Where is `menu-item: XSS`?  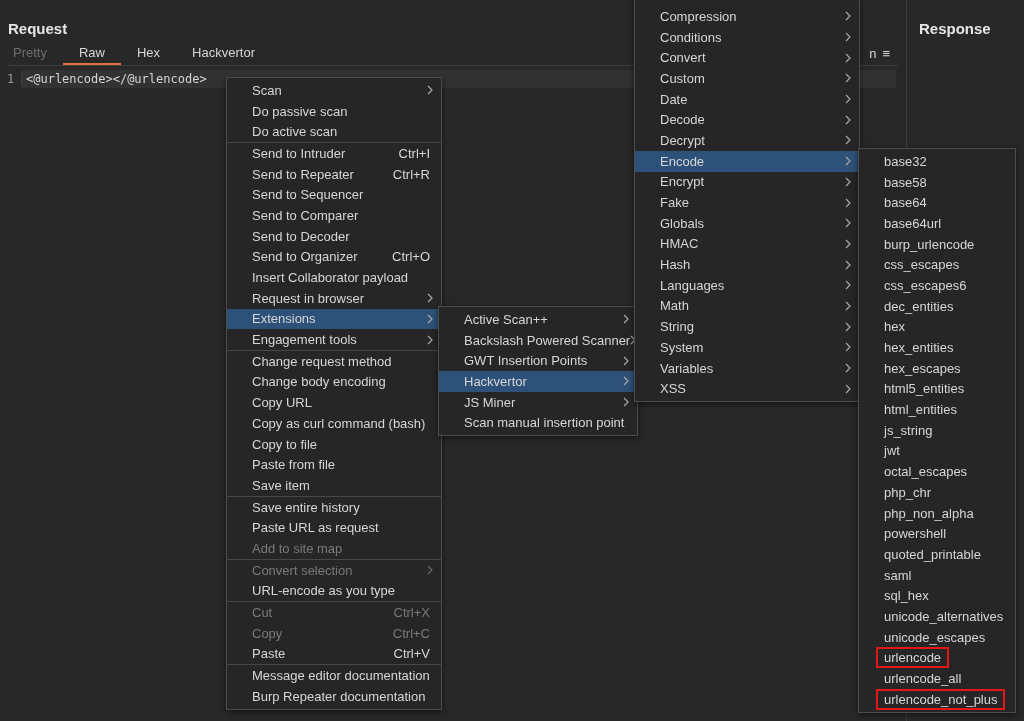
menu-item: XSS is located at coordinates (747, 389).